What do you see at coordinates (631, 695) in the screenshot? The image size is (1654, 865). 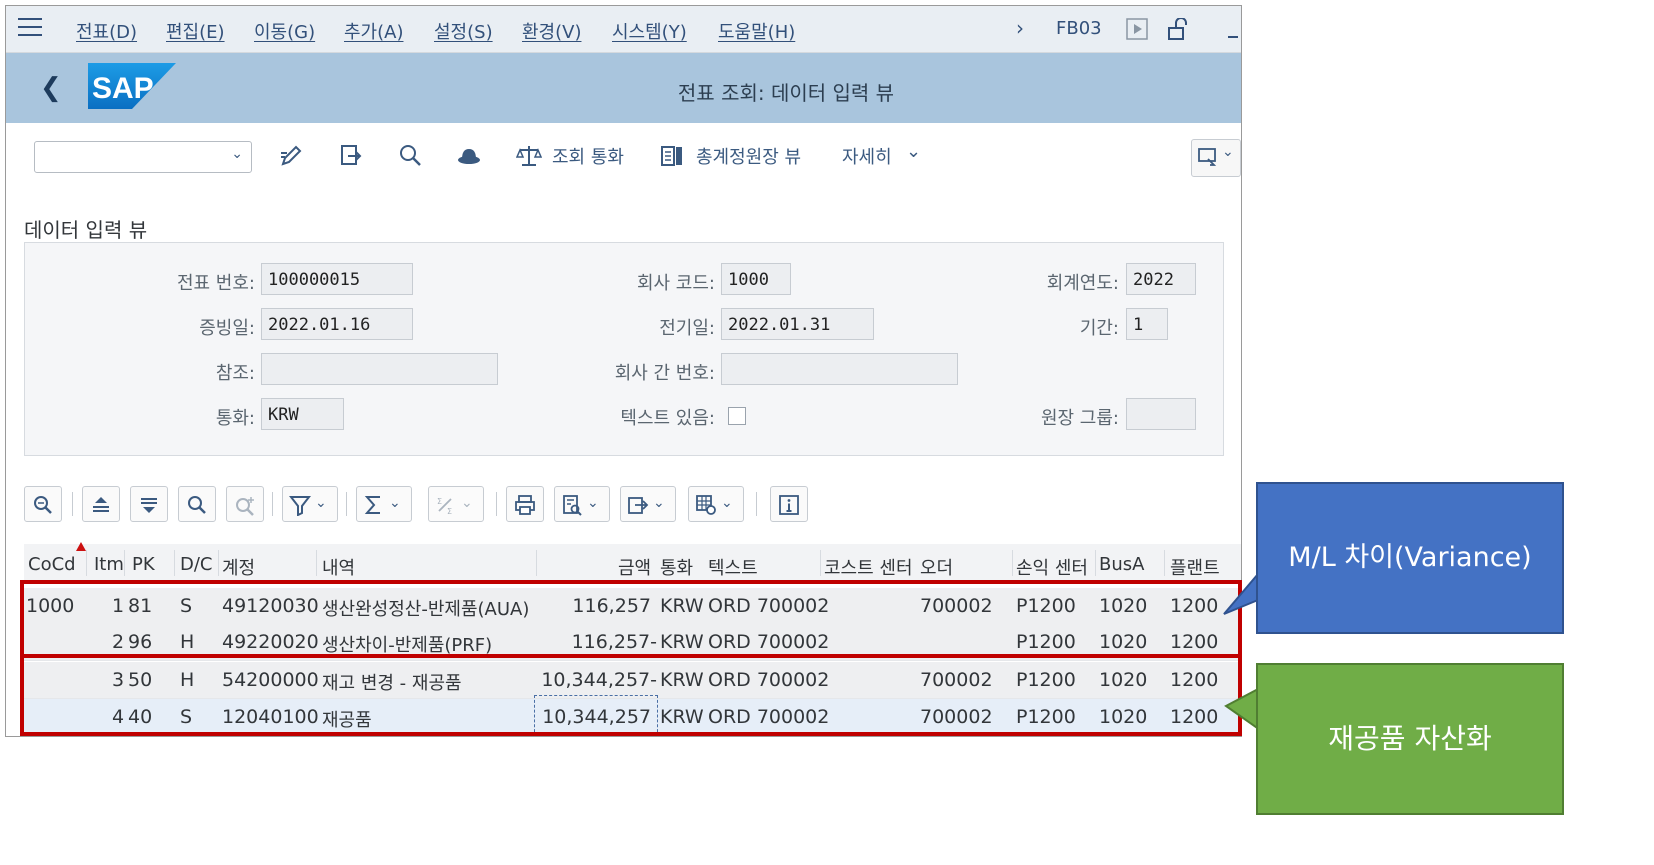 I see `wip-highlight-box` at bounding box center [631, 695].